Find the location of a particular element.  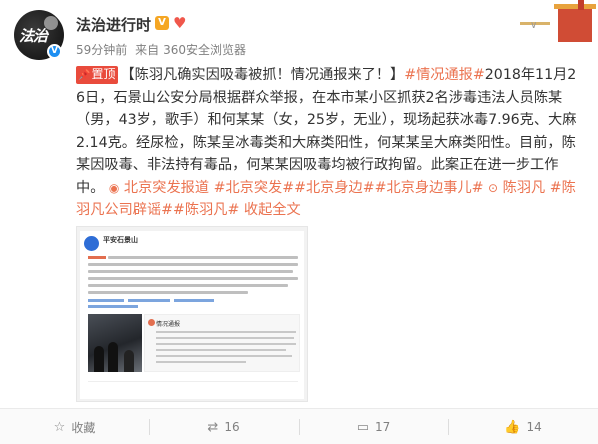

repost-icon: ⇄ is located at coordinates (213, 427).